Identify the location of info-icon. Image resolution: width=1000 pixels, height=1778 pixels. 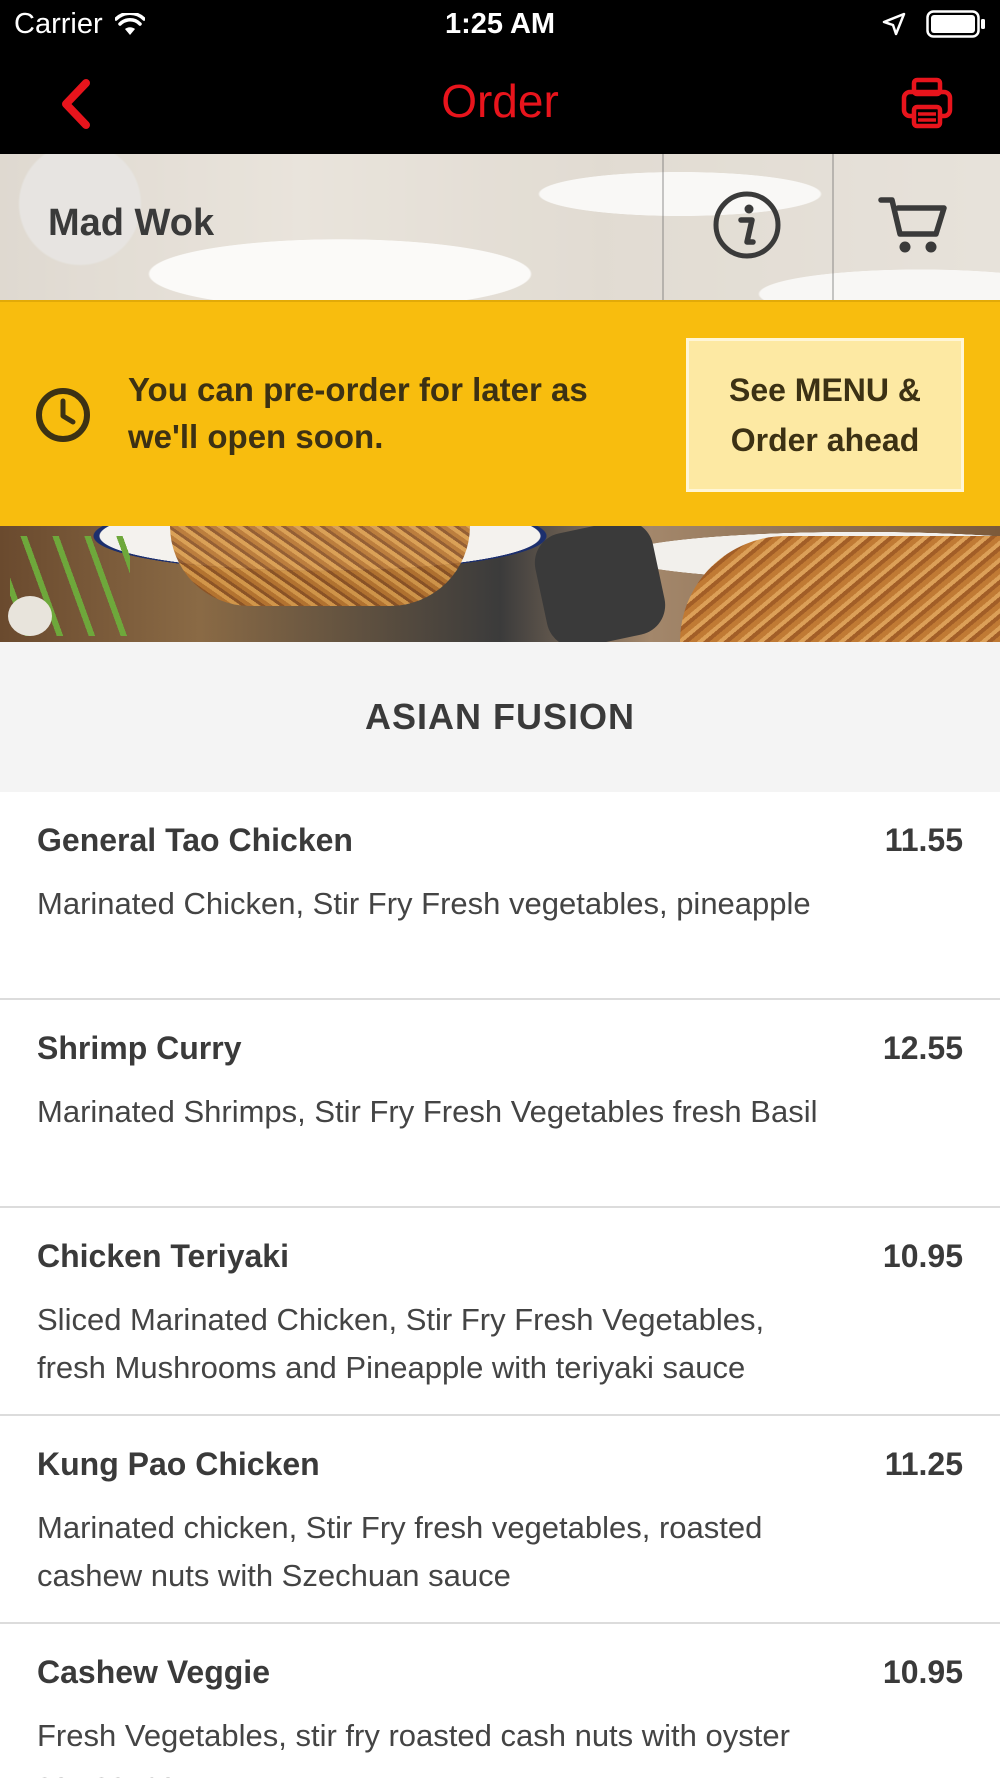
(747, 225).